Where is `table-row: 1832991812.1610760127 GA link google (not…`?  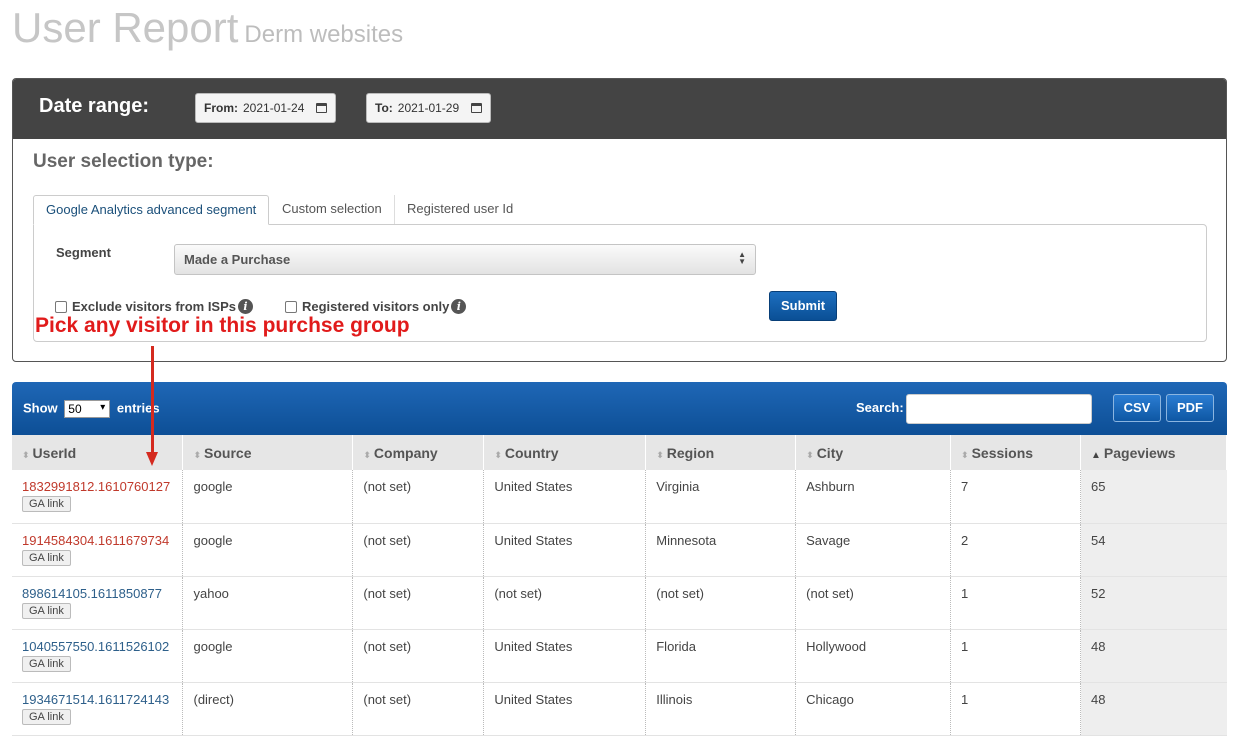 table-row: 1832991812.1610760127 GA link google (not… is located at coordinates (619, 497).